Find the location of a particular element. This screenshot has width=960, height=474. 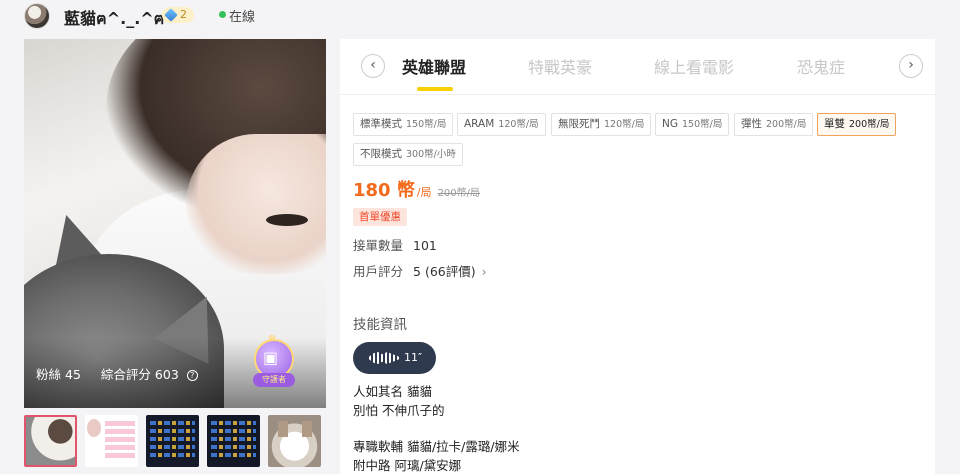

orders-row: 接單數量 101 is located at coordinates (395, 244).